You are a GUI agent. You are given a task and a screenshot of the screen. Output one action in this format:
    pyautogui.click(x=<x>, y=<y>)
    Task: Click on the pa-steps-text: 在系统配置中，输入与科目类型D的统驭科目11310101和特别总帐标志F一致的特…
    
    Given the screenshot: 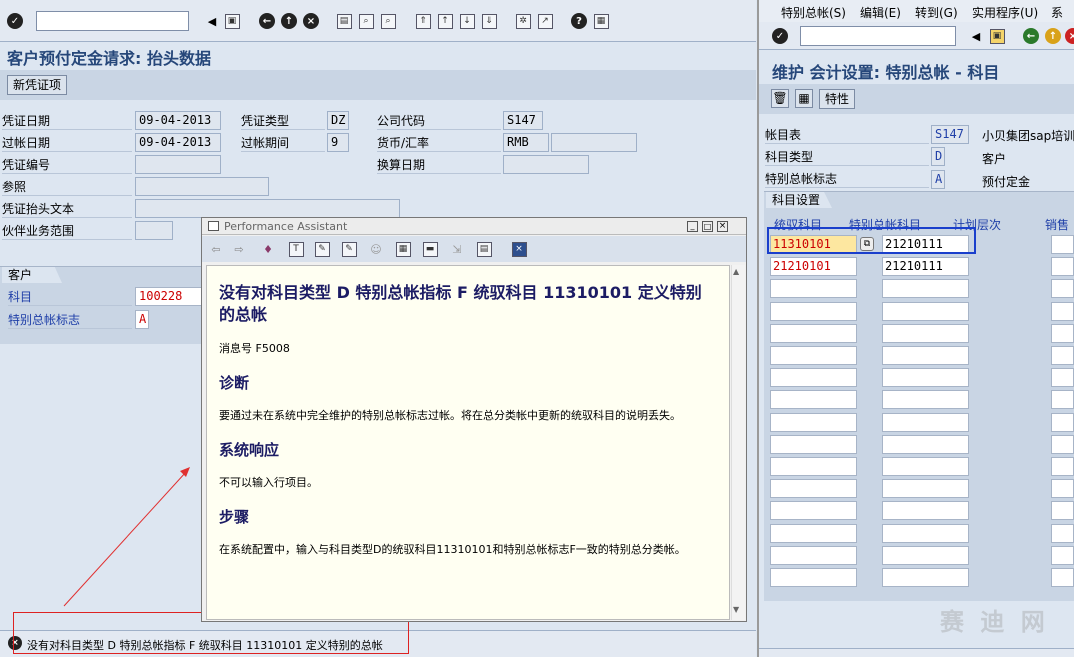 What is the action you would take?
    pyautogui.click(x=452, y=549)
    